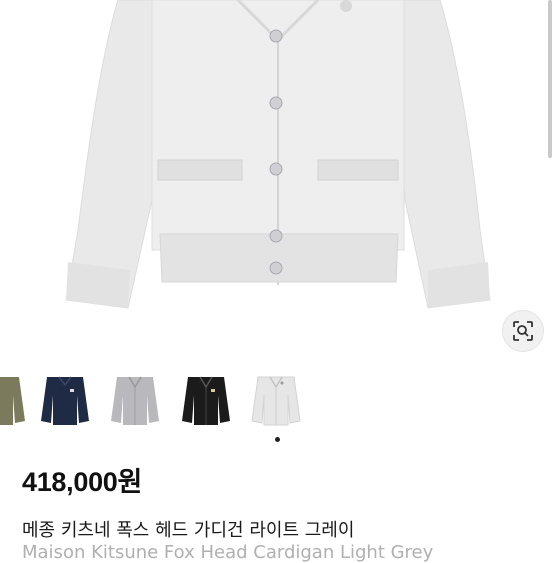  I want to click on thumbnail-black-image, so click(206, 400).